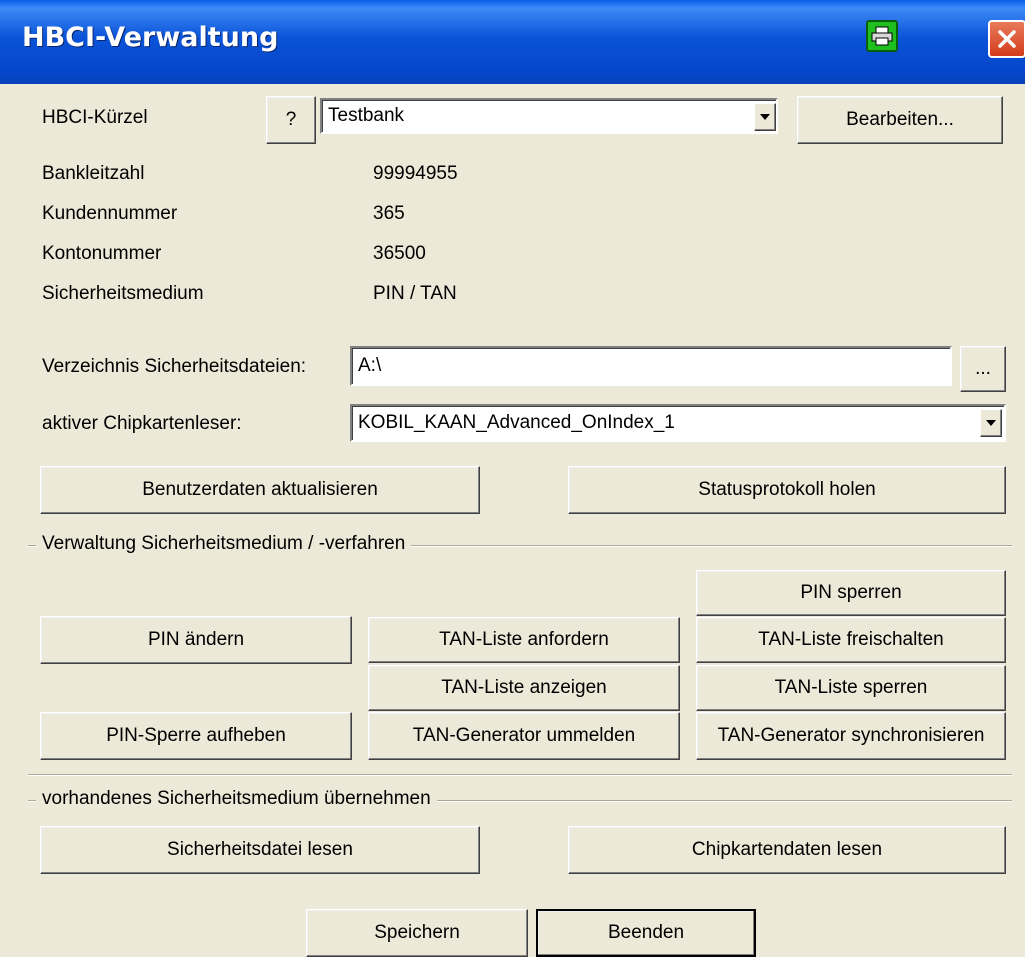 This screenshot has height=957, width=1025. What do you see at coordinates (93, 173) in the screenshot?
I see `bankleitzahl-label: Bankleitzahl` at bounding box center [93, 173].